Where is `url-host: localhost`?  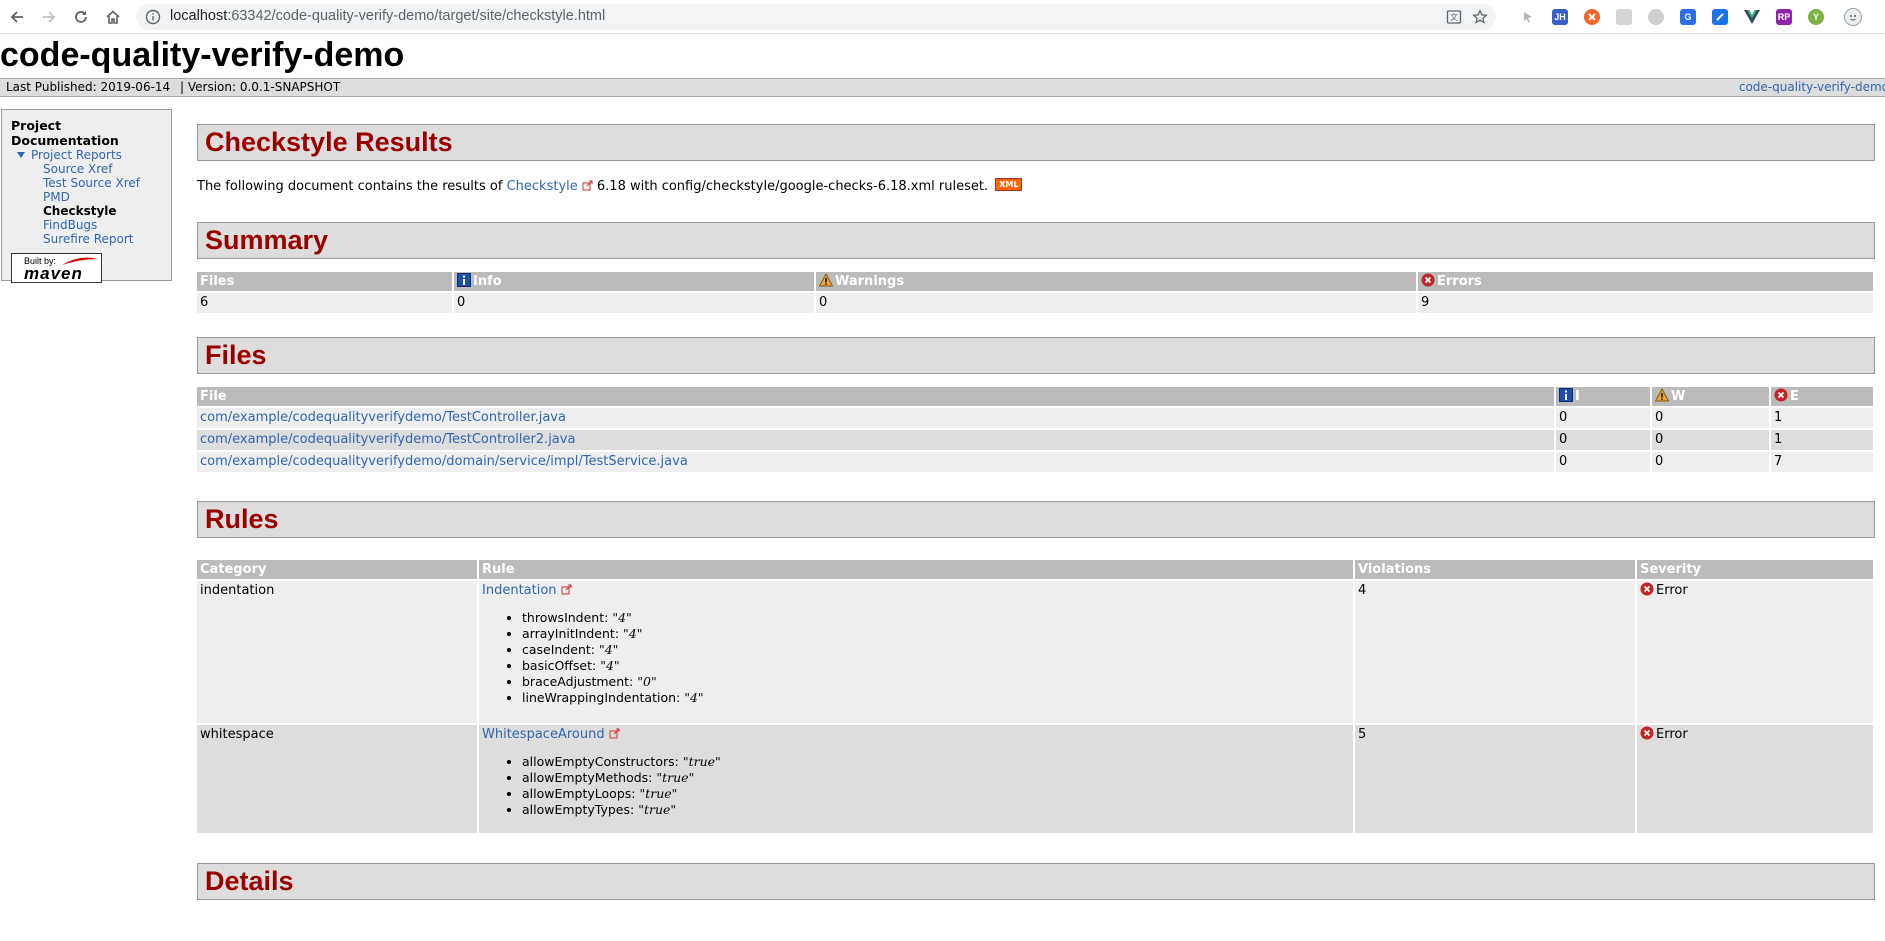 url-host: localhost is located at coordinates (199, 16).